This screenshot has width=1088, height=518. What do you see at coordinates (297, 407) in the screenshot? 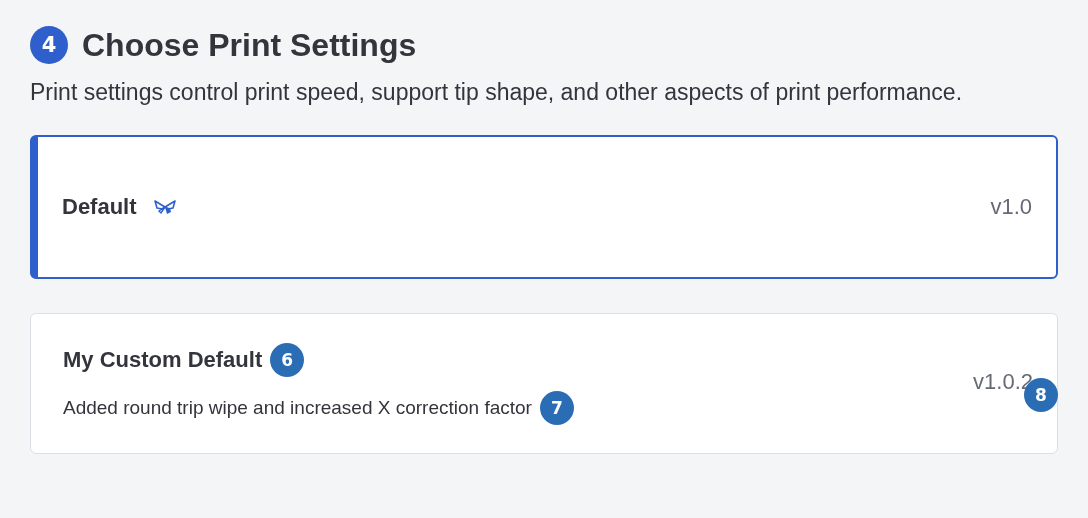
I see `option-description: Added round trip wipe and increased X correction factor` at bounding box center [297, 407].